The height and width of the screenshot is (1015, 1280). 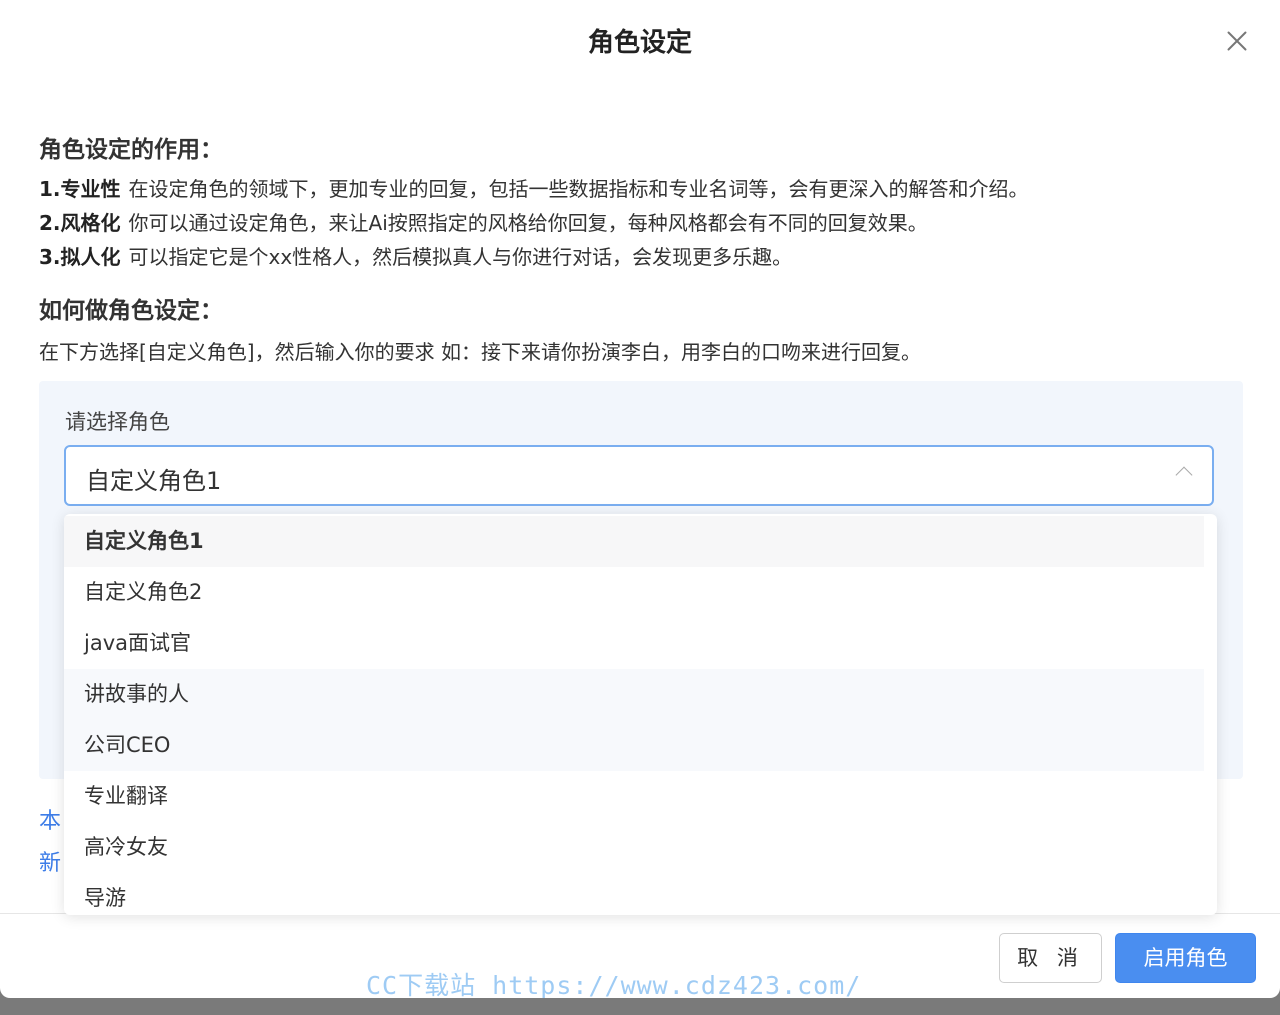 What do you see at coordinates (1185, 958) in the screenshot?
I see `enable-role-button: 启用角色` at bounding box center [1185, 958].